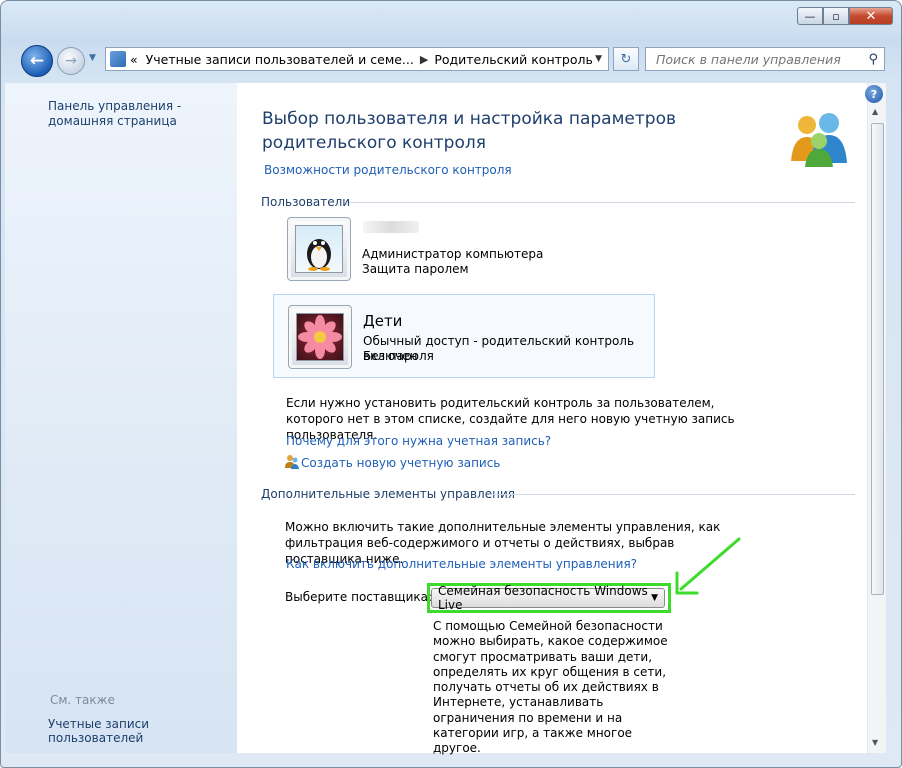 The image size is (902, 768). I want to click on search-box: ⚲, so click(765, 59).